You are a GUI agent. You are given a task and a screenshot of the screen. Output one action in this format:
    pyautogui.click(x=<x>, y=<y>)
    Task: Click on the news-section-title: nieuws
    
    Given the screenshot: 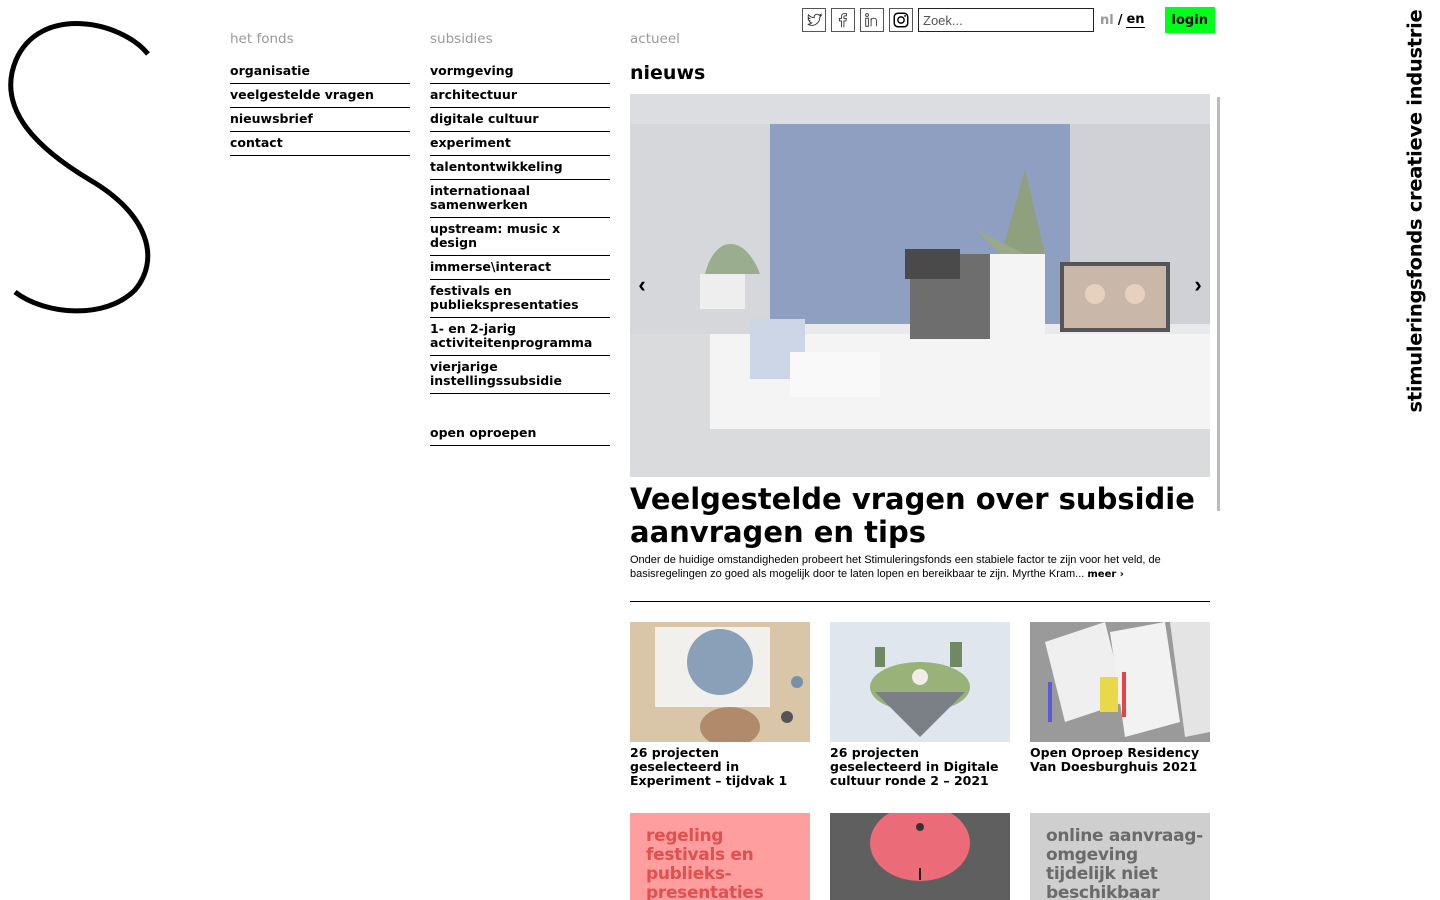 What is the action you would take?
    pyautogui.click(x=668, y=73)
    